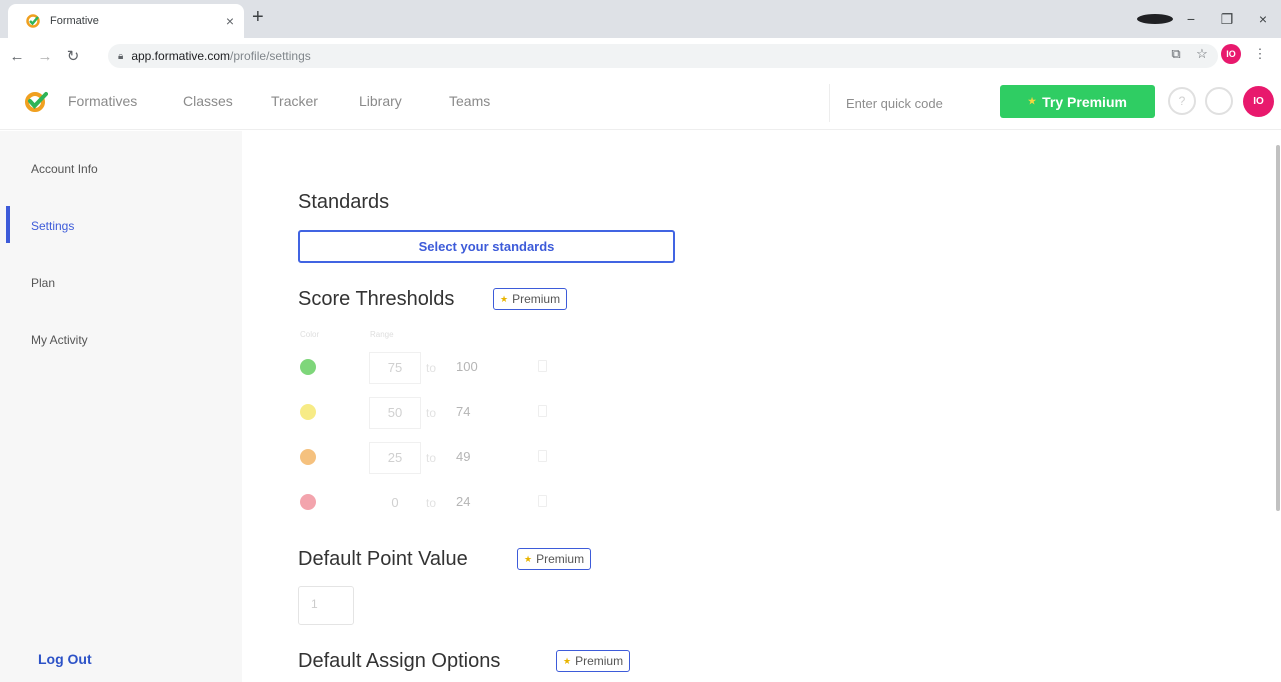 The width and height of the screenshot is (1281, 682). What do you see at coordinates (33, 21) in the screenshot?
I see `formative-favicon-icon` at bounding box center [33, 21].